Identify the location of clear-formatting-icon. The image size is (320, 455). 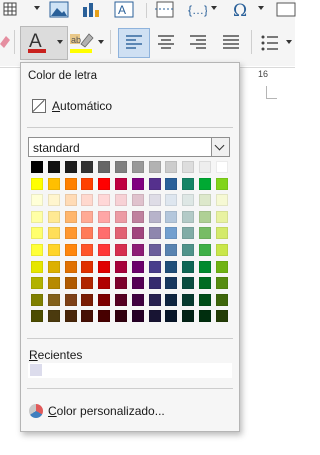
(5, 41).